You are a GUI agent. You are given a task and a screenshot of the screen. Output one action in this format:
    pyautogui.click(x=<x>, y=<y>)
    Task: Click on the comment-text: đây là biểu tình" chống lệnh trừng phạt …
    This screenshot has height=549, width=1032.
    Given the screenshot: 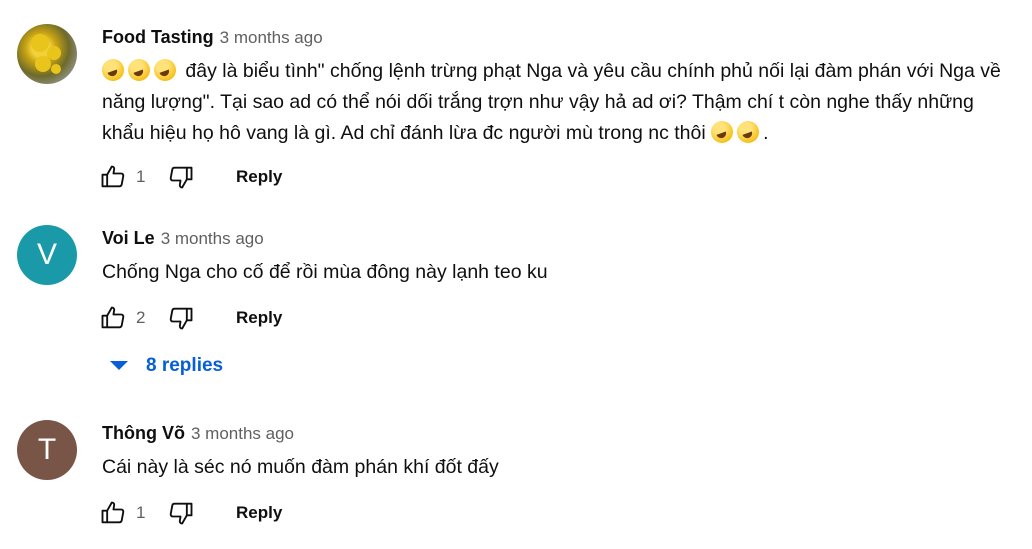 What is the action you would take?
    pyautogui.click(x=552, y=102)
    